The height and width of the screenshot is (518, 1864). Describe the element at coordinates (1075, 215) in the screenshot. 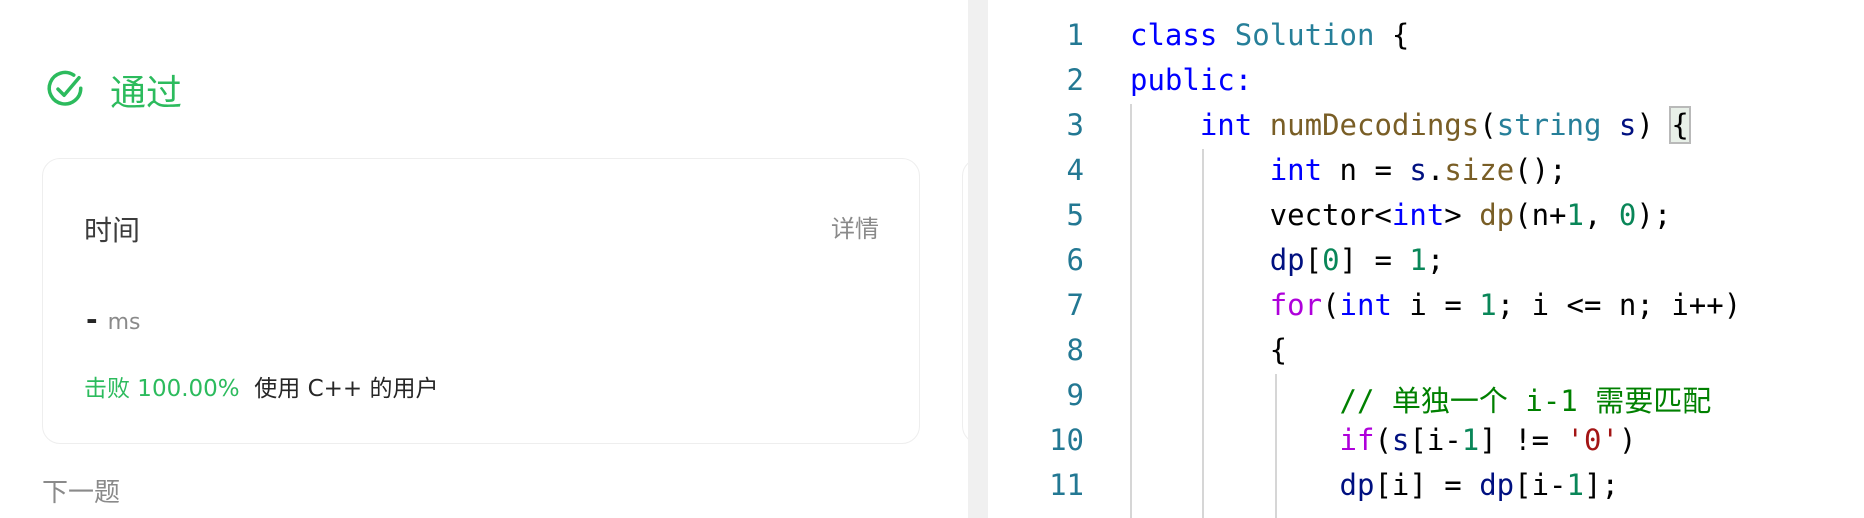

I see `line-number: 5` at that location.